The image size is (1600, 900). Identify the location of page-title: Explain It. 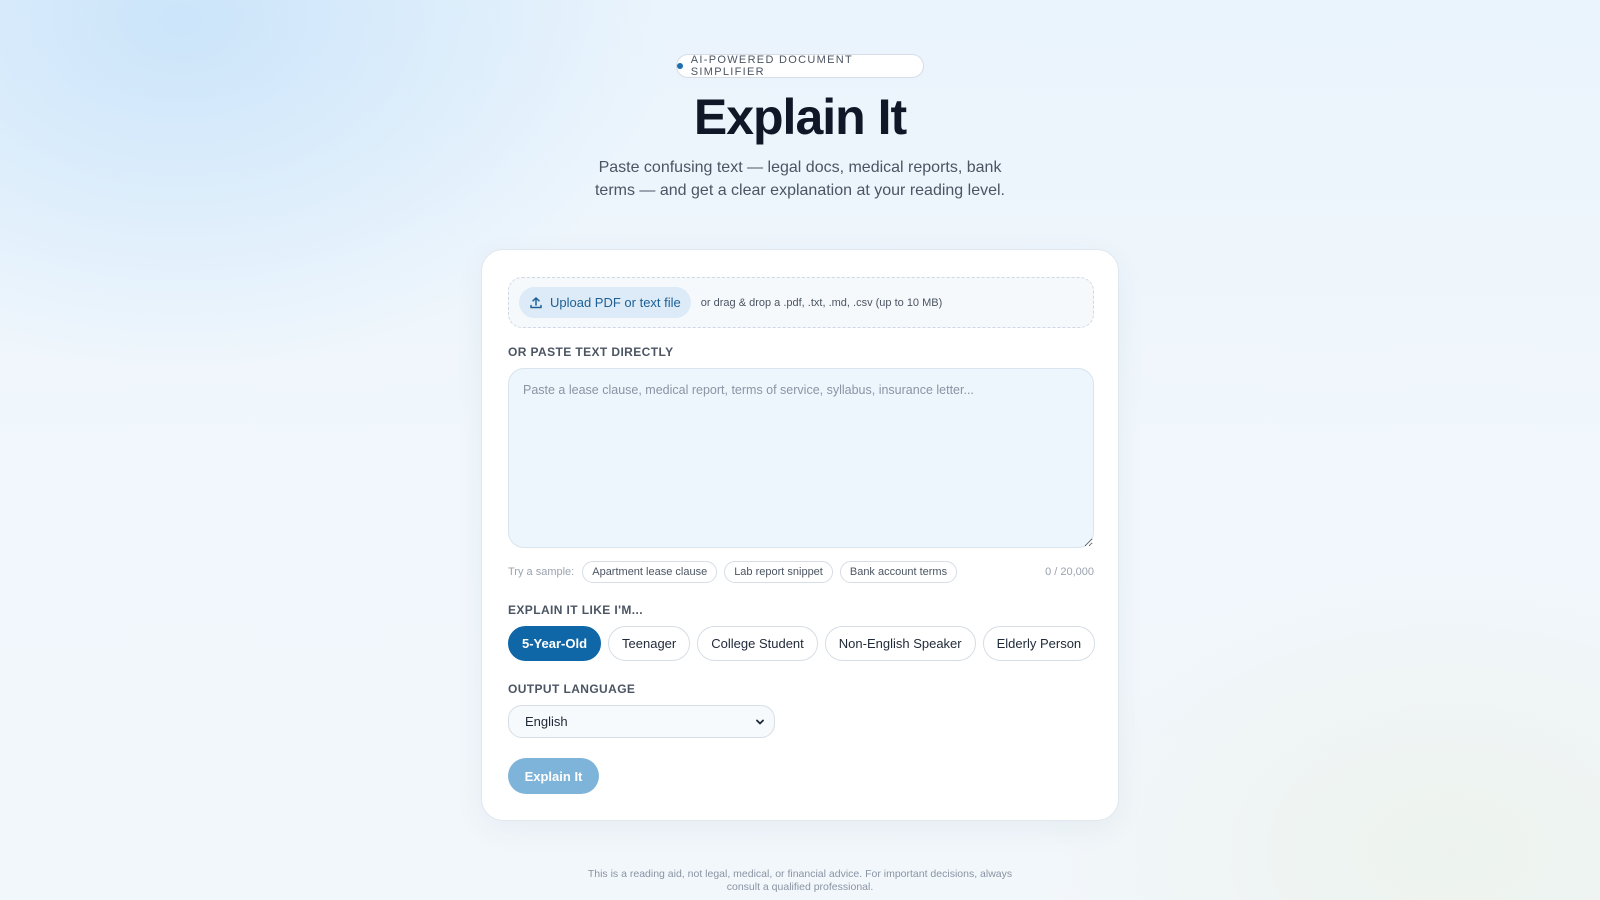
(800, 117).